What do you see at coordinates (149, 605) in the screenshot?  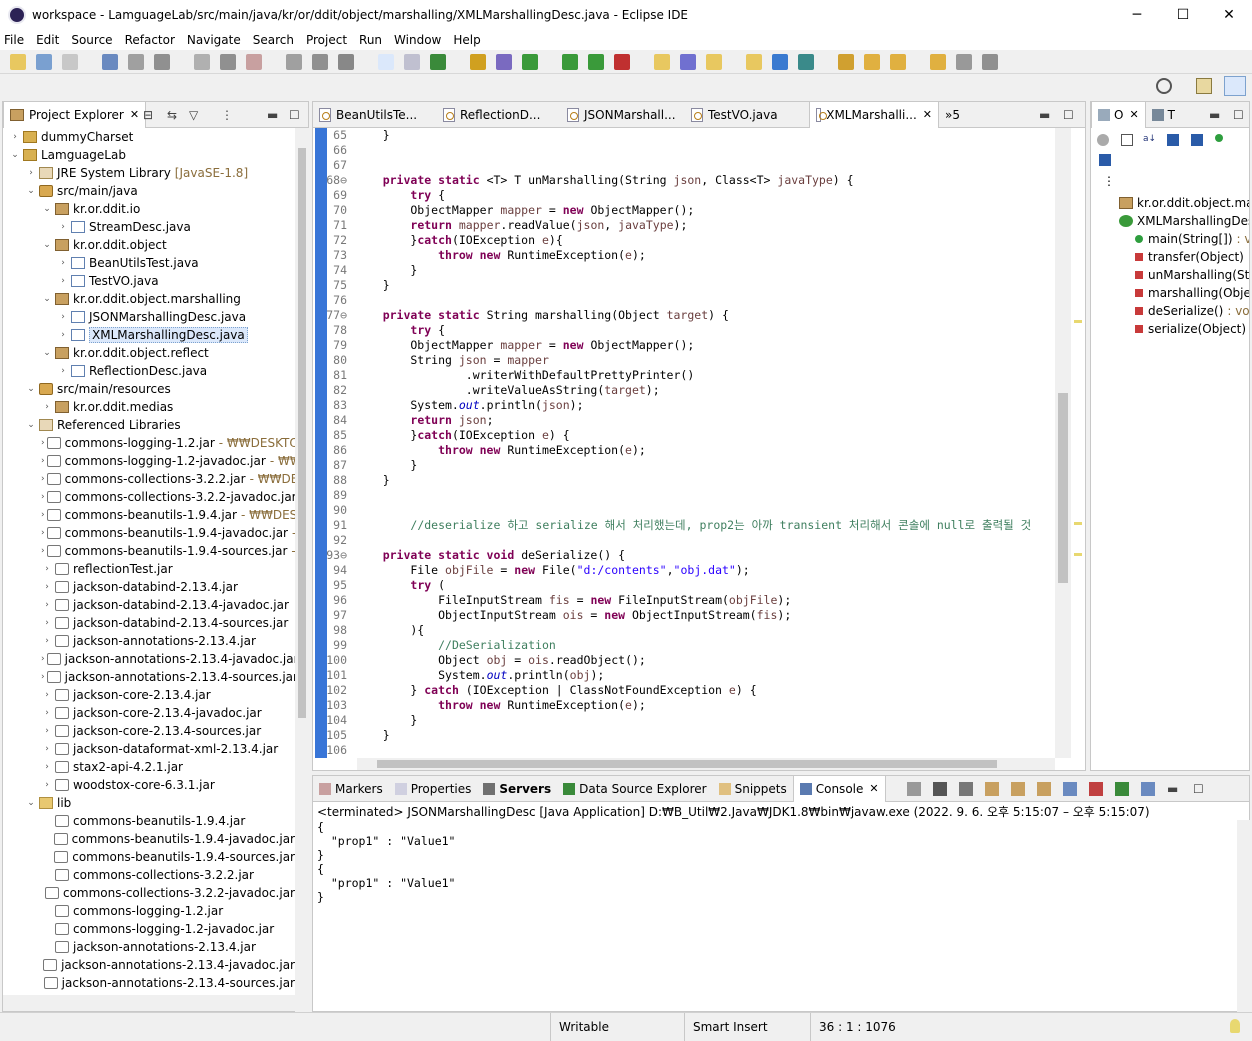 I see `tree-item: › jackson-databind-2.13.4-javadoc.jar` at bounding box center [149, 605].